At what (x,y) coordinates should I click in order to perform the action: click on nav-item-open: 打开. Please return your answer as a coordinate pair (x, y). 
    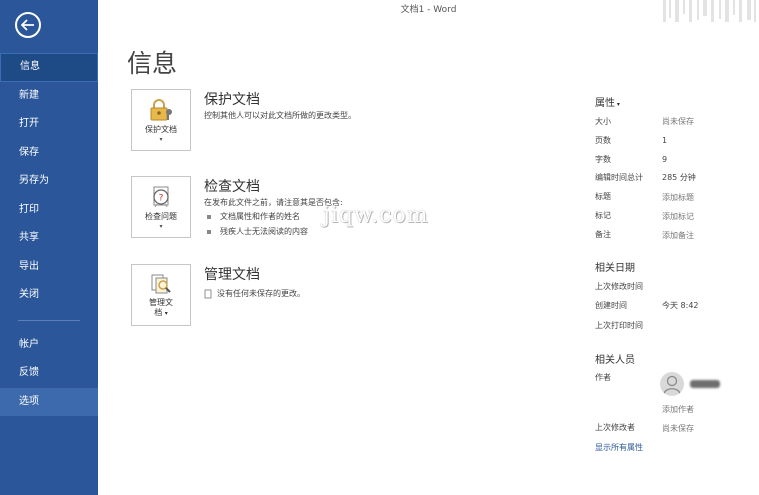
    Looking at the image, I should click on (49, 124).